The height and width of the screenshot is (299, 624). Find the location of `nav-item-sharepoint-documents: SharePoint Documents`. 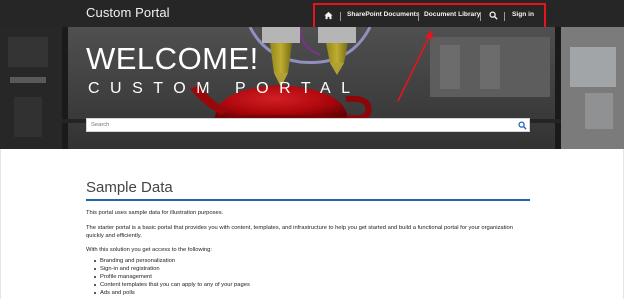

nav-item-sharepoint-documents: SharePoint Documents is located at coordinates (383, 14).